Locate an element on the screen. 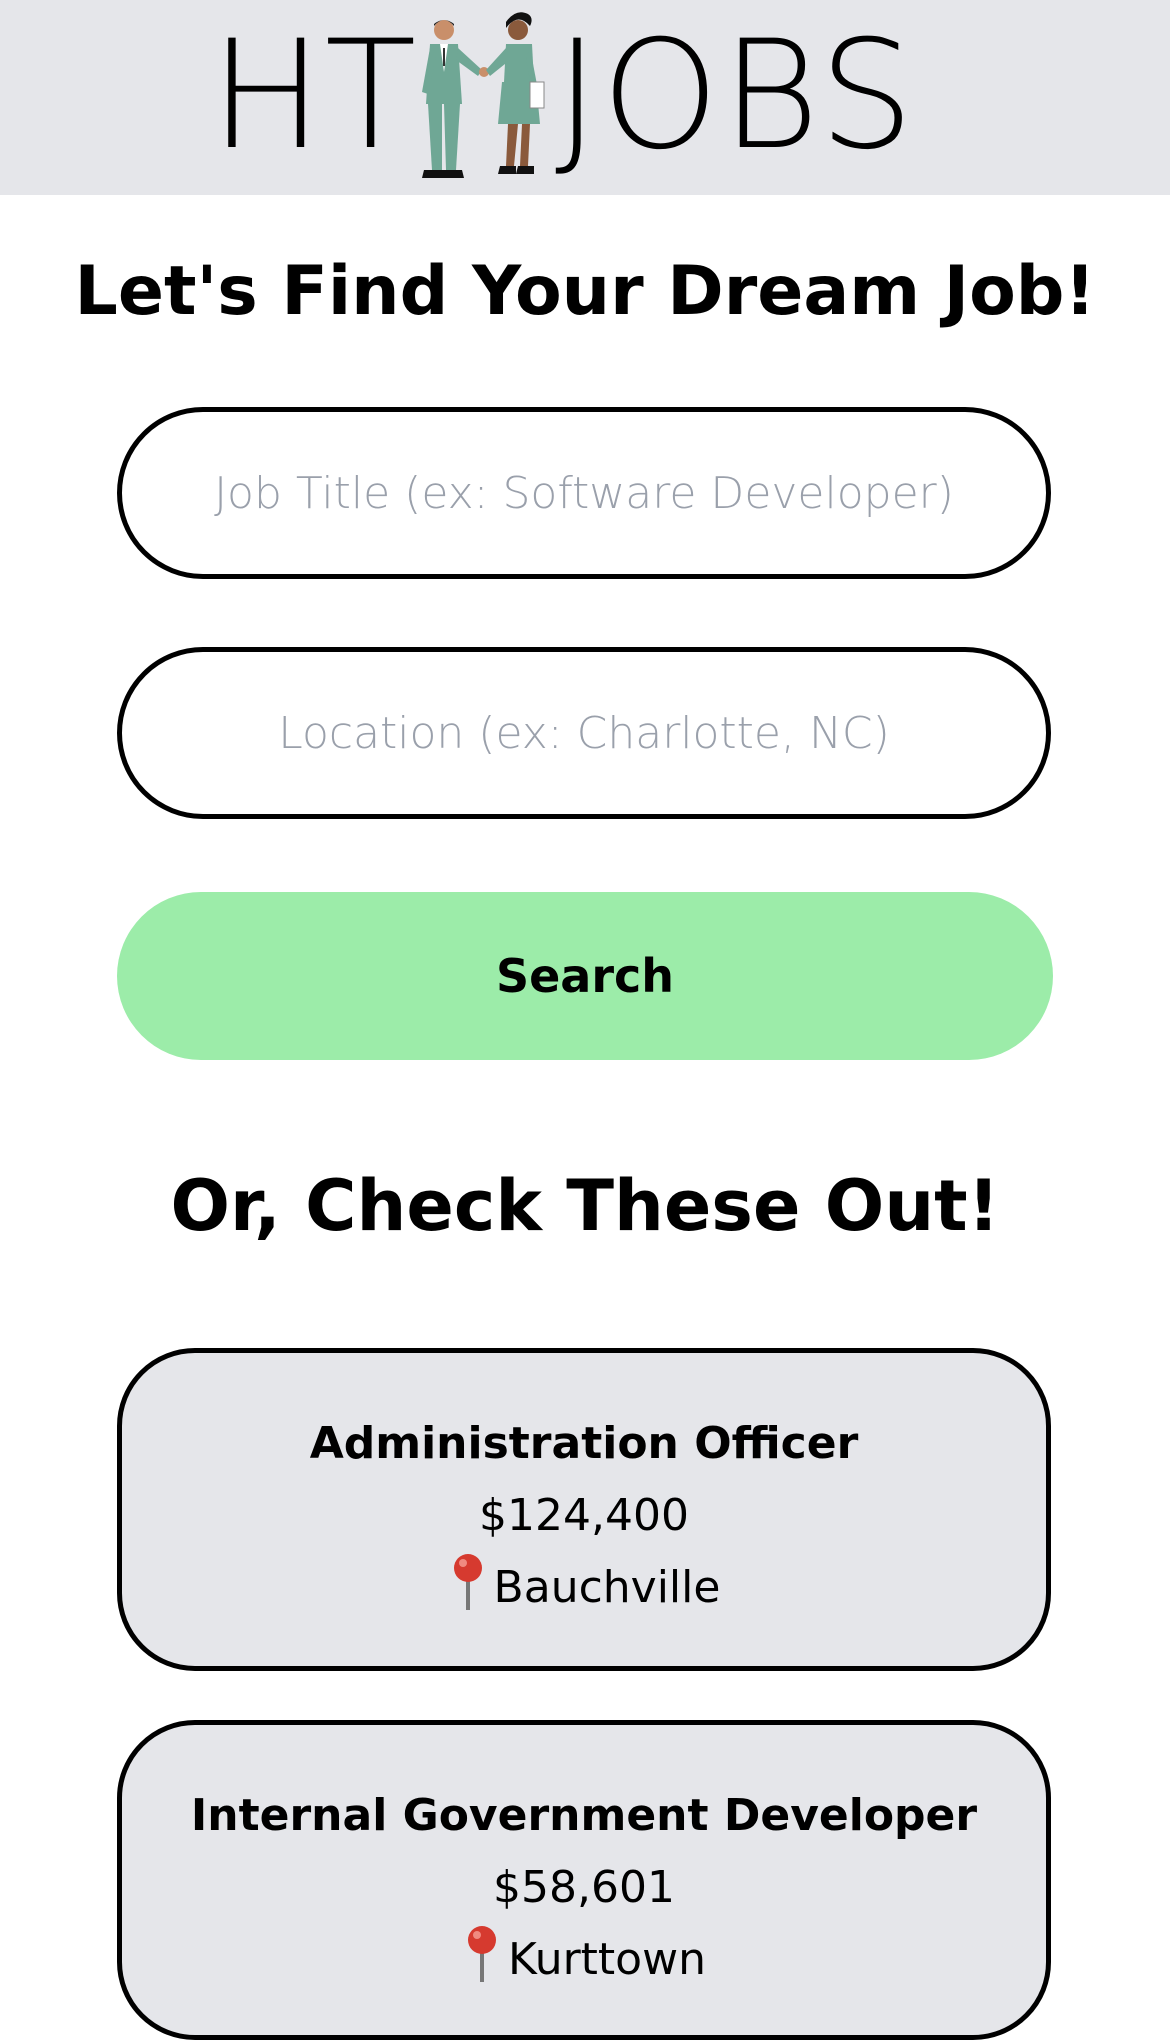 The width and height of the screenshot is (1170, 2040). featured-heading: Or, Check These Out! is located at coordinates (585, 1206).